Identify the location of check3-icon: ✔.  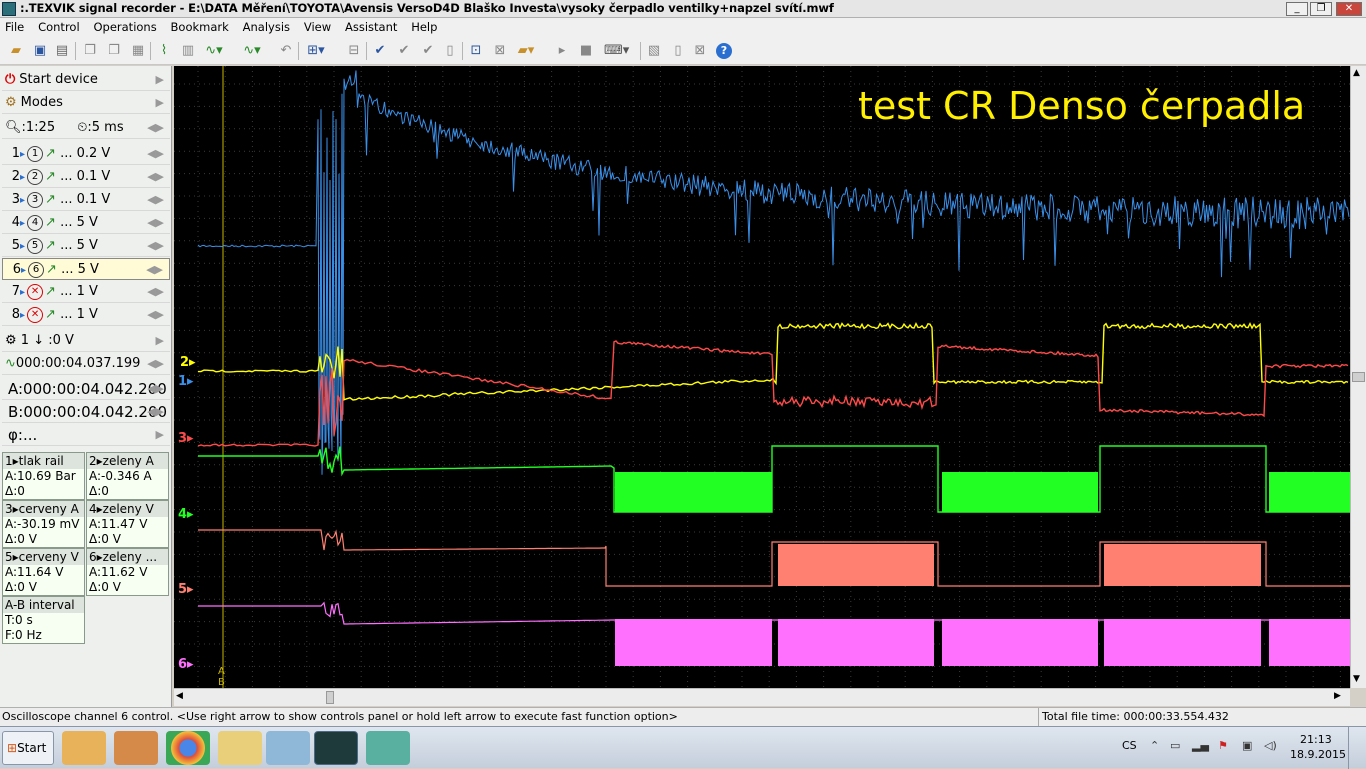
(428, 51).